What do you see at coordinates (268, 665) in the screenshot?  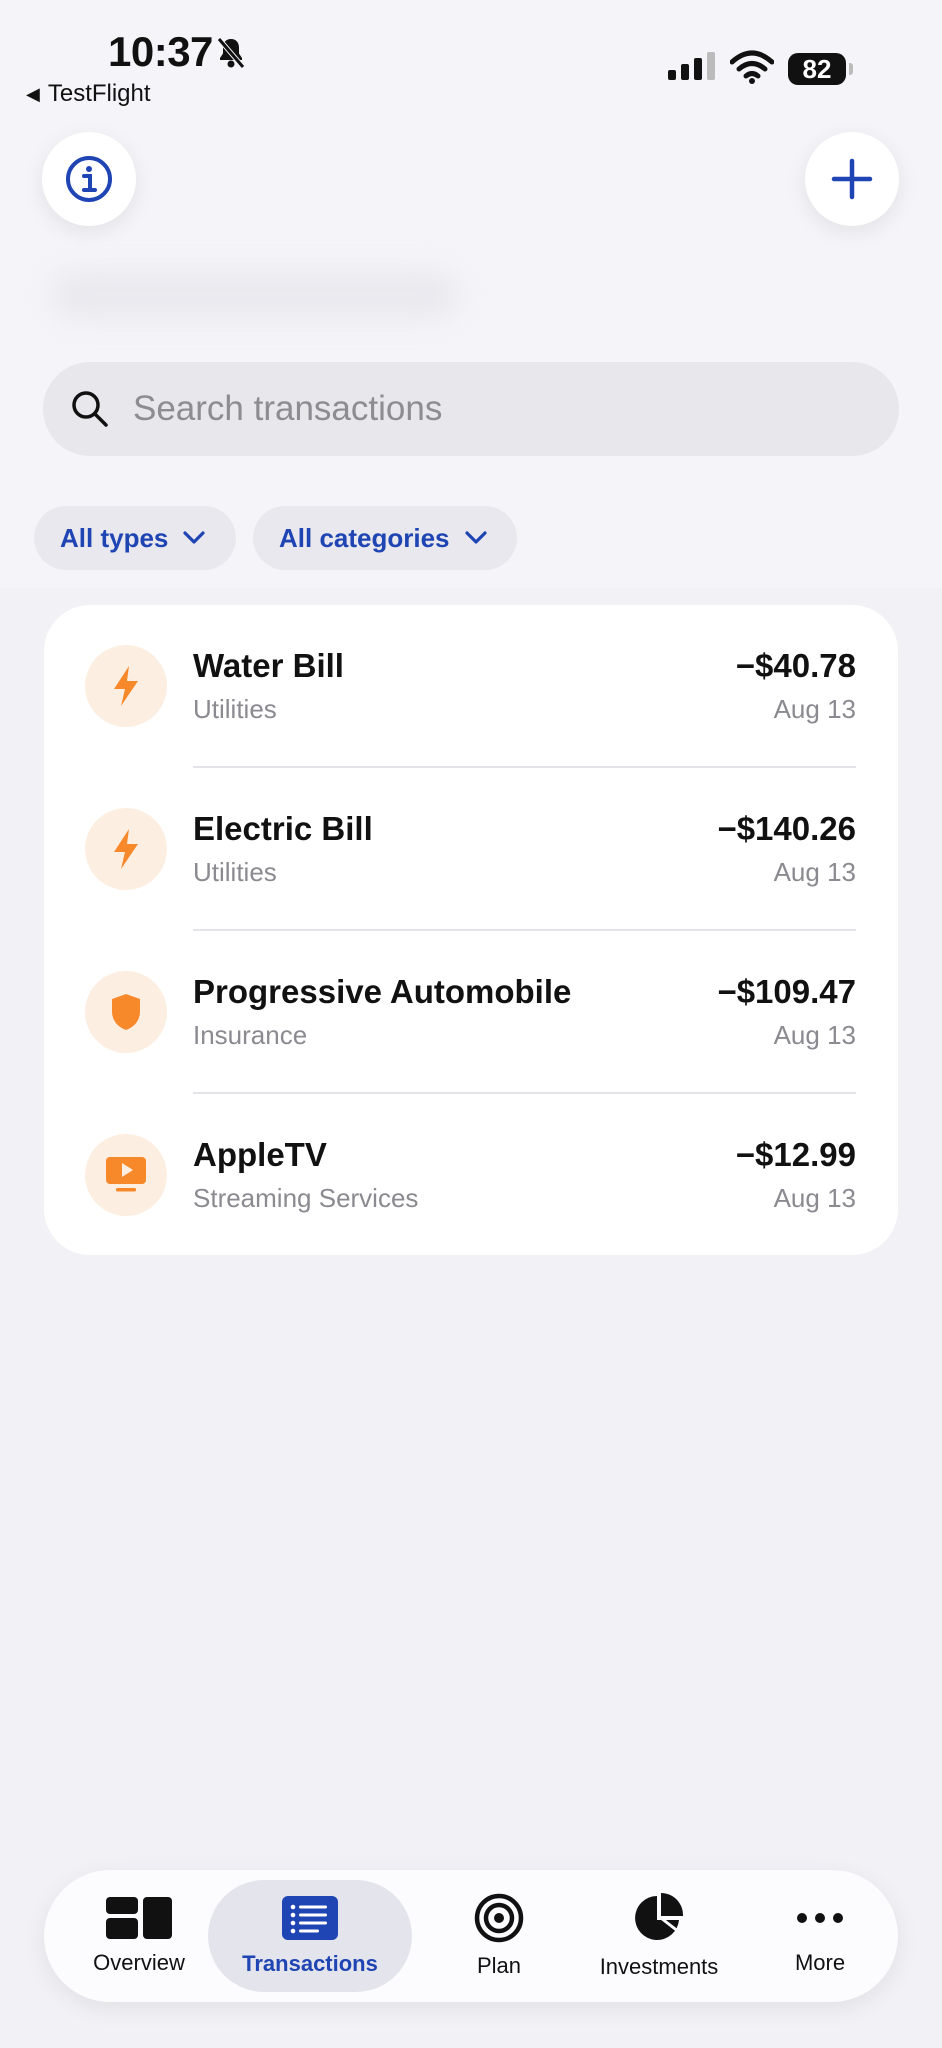 I see `transaction-name: Water Bill` at bounding box center [268, 665].